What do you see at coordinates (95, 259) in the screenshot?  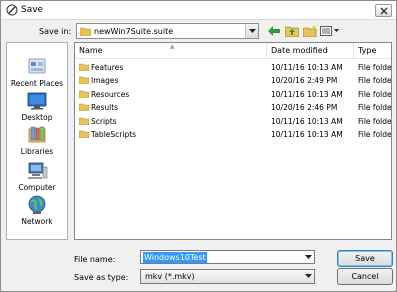 I see `file-name-label: File name:` at bounding box center [95, 259].